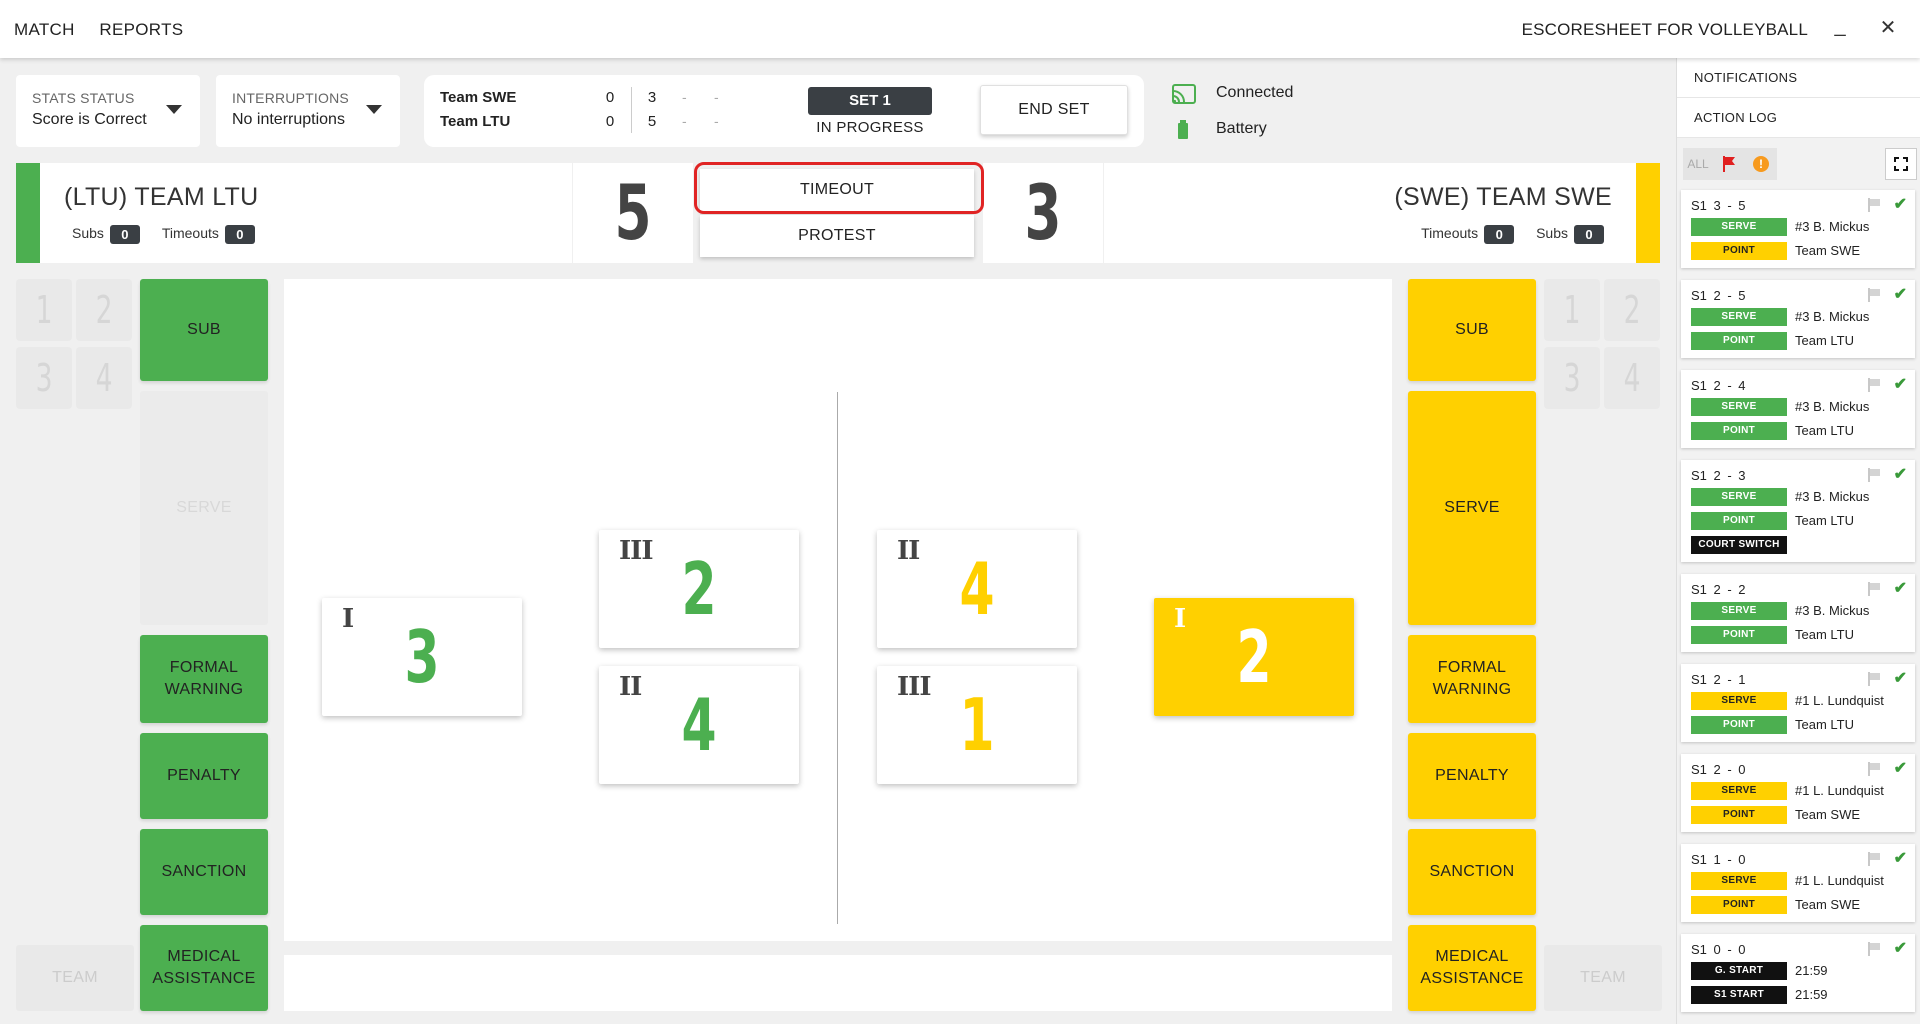 The image size is (1920, 1024). What do you see at coordinates (161, 197) in the screenshot?
I see `home-team-name: (LTU) TEAM LTU` at bounding box center [161, 197].